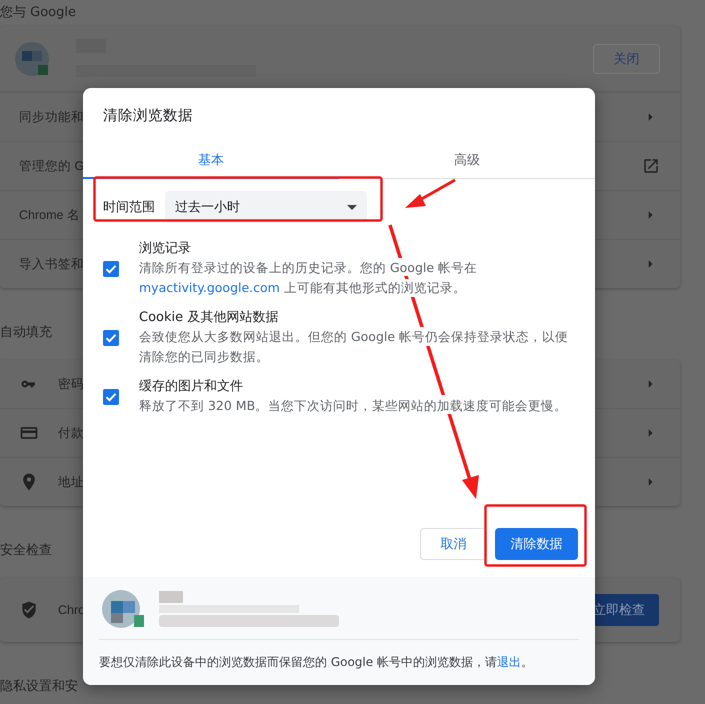 The image size is (705, 704). I want to click on external-link-icon, so click(651, 166).